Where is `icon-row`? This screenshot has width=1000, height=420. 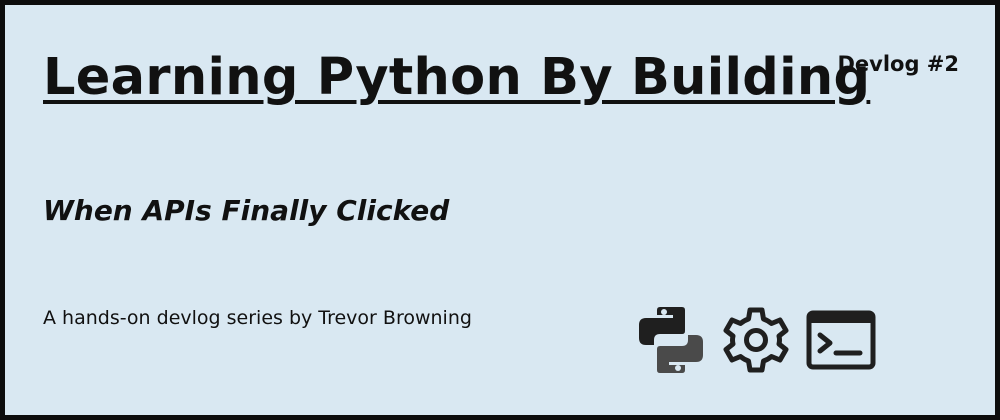
icon-row is located at coordinates (756, 340).